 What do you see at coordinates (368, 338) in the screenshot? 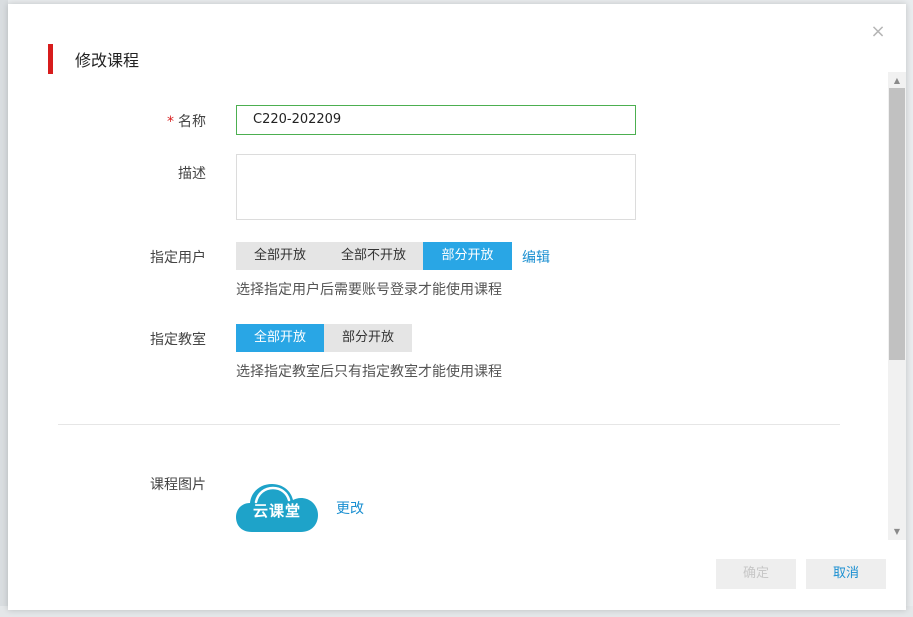
I see `classroom-option-partial-open: 部分开放` at bounding box center [368, 338].